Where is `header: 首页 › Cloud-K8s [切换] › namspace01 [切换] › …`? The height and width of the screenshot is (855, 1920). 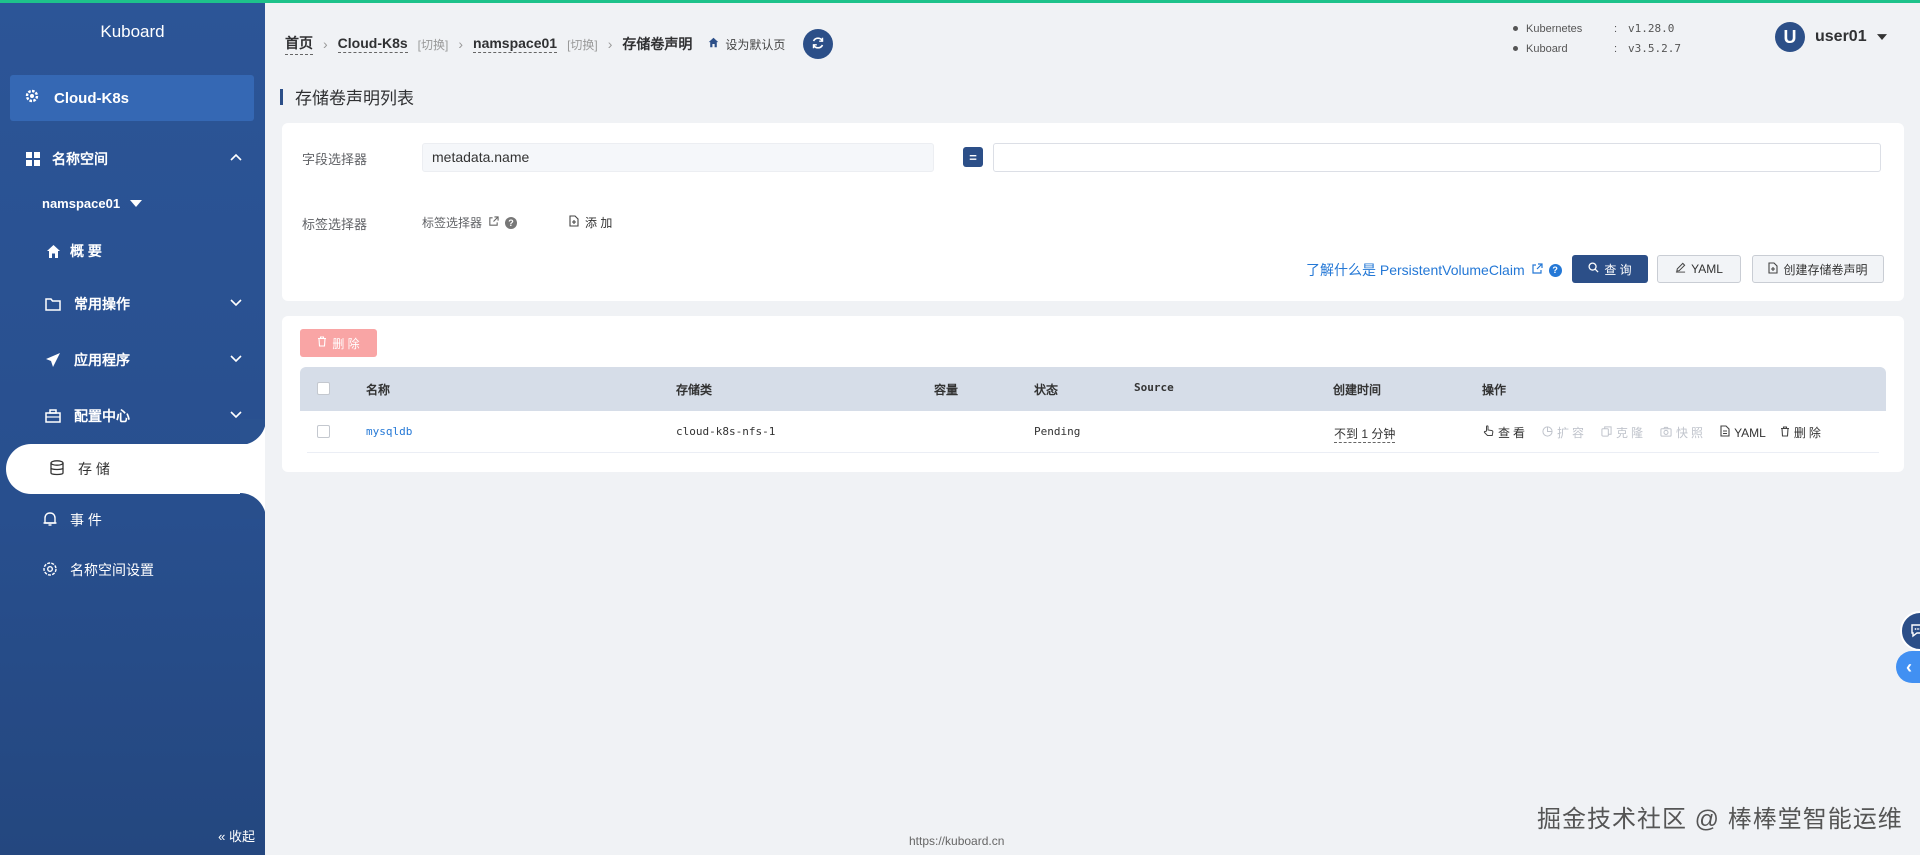
header: 首页 › Cloud-K8s [切换] › namspace01 [切换] › … is located at coordinates (1092, 37).